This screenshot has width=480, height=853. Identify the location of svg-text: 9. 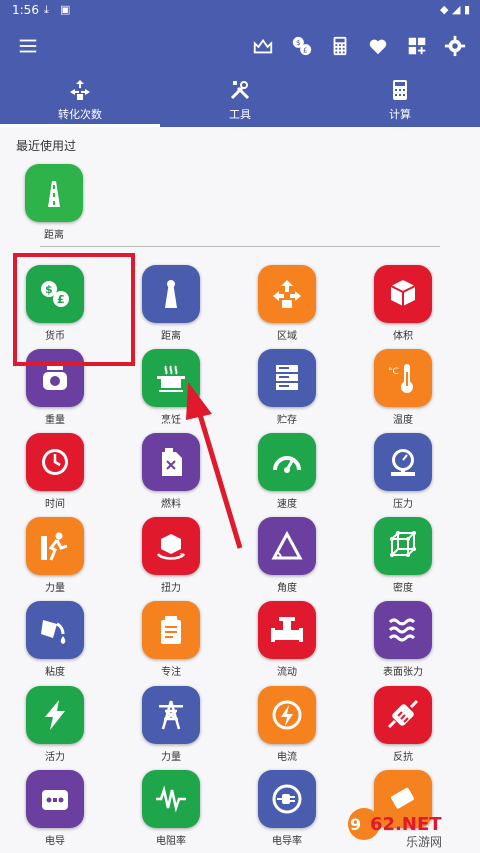
(355, 824).